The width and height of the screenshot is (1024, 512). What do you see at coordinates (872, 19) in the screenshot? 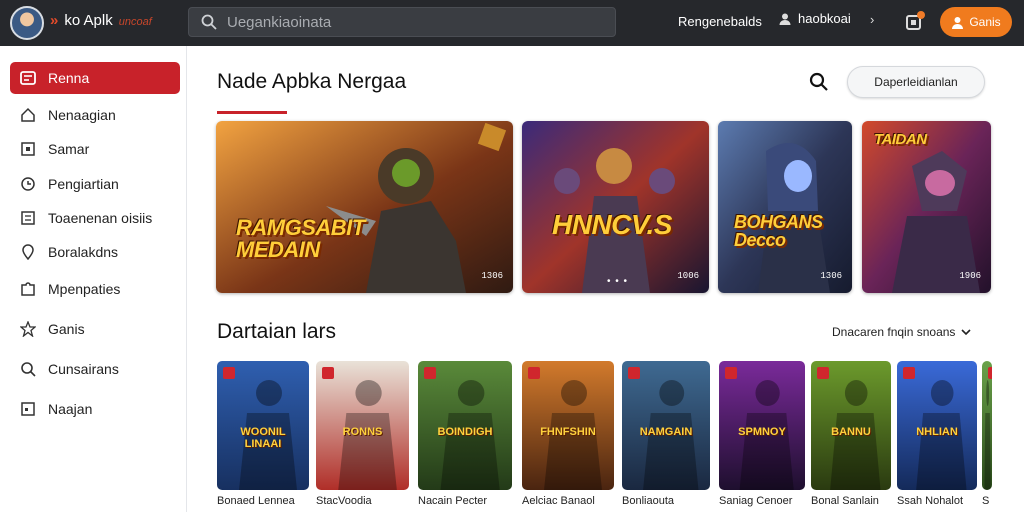
I see `chevron-down-icon: ›` at bounding box center [872, 19].